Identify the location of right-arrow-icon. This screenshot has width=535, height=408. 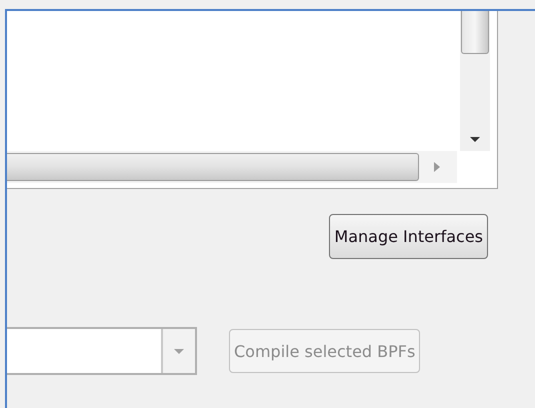
(437, 167).